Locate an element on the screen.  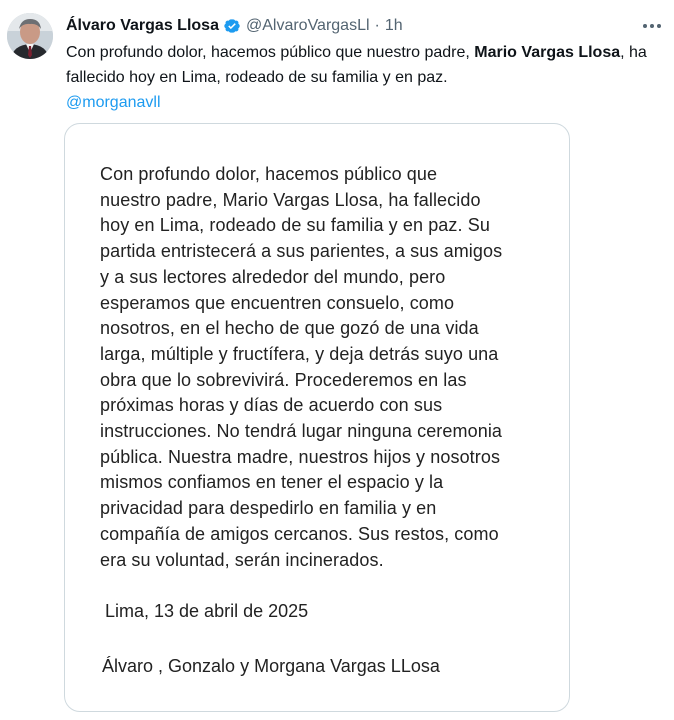
letter-date: Lima, 13 de abril de 2025 is located at coordinates (207, 611).